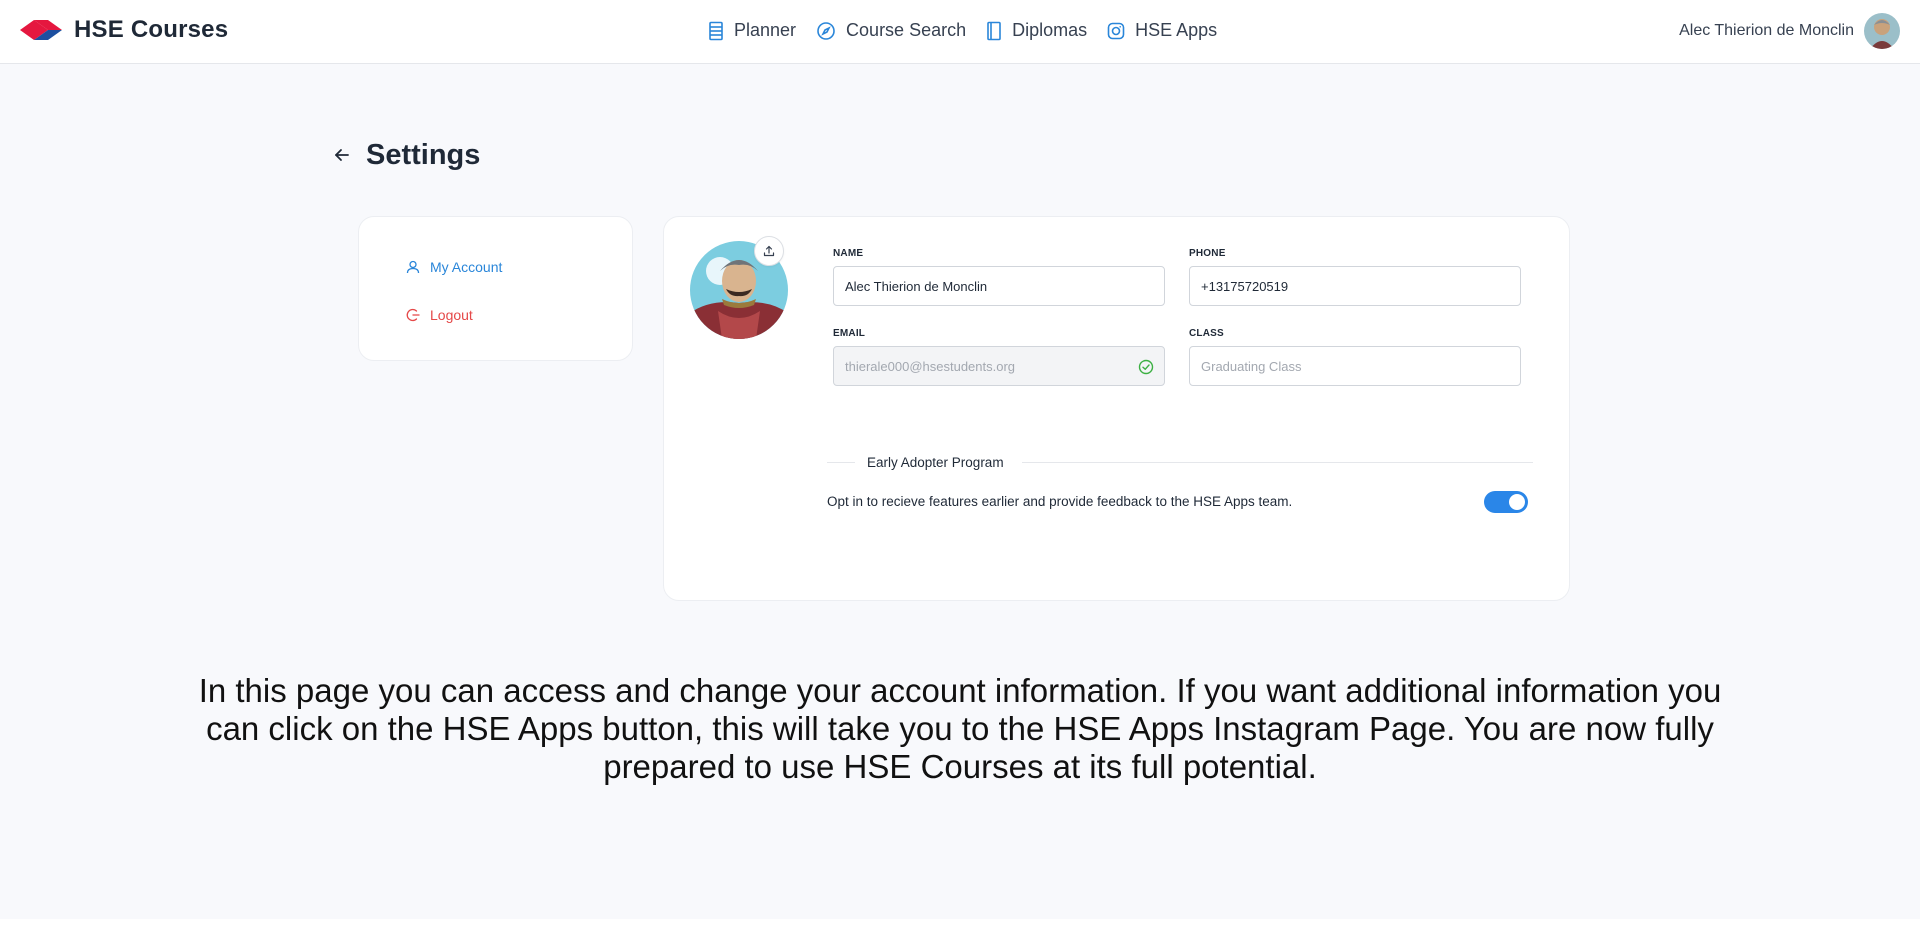 This screenshot has height=932, width=1920. Describe the element at coordinates (423, 155) in the screenshot. I see `page-title: Settings` at that location.